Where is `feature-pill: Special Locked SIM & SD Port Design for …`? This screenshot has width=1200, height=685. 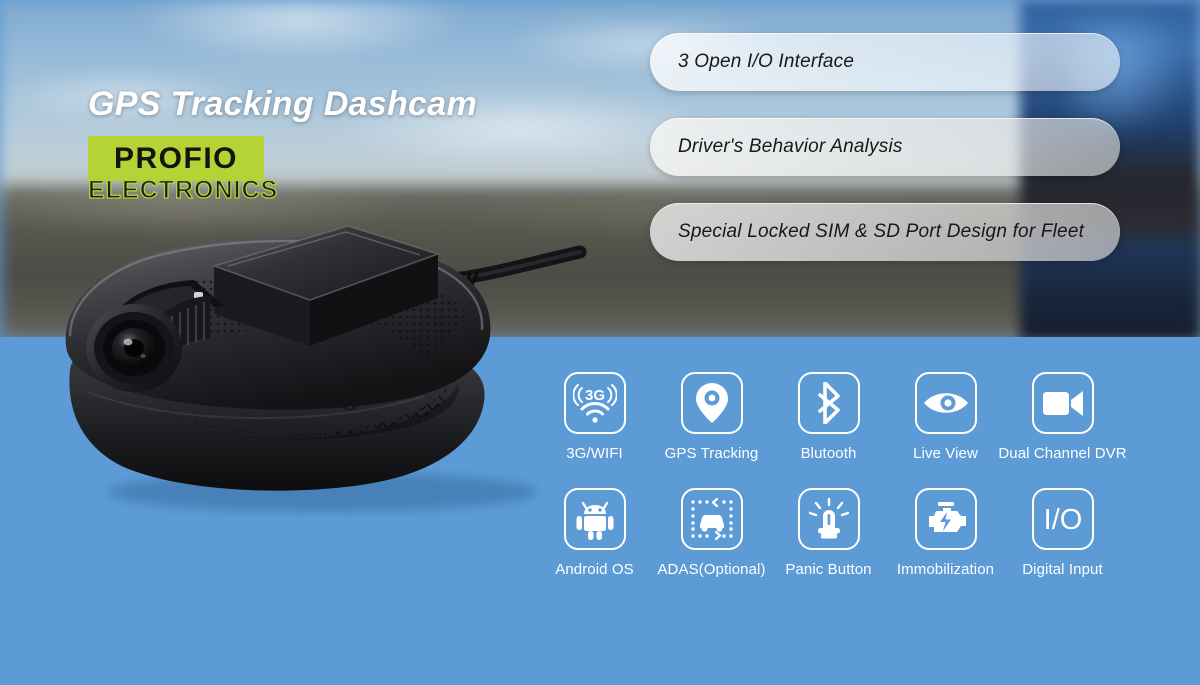
feature-pill: Special Locked SIM & SD Port Design for … is located at coordinates (885, 232).